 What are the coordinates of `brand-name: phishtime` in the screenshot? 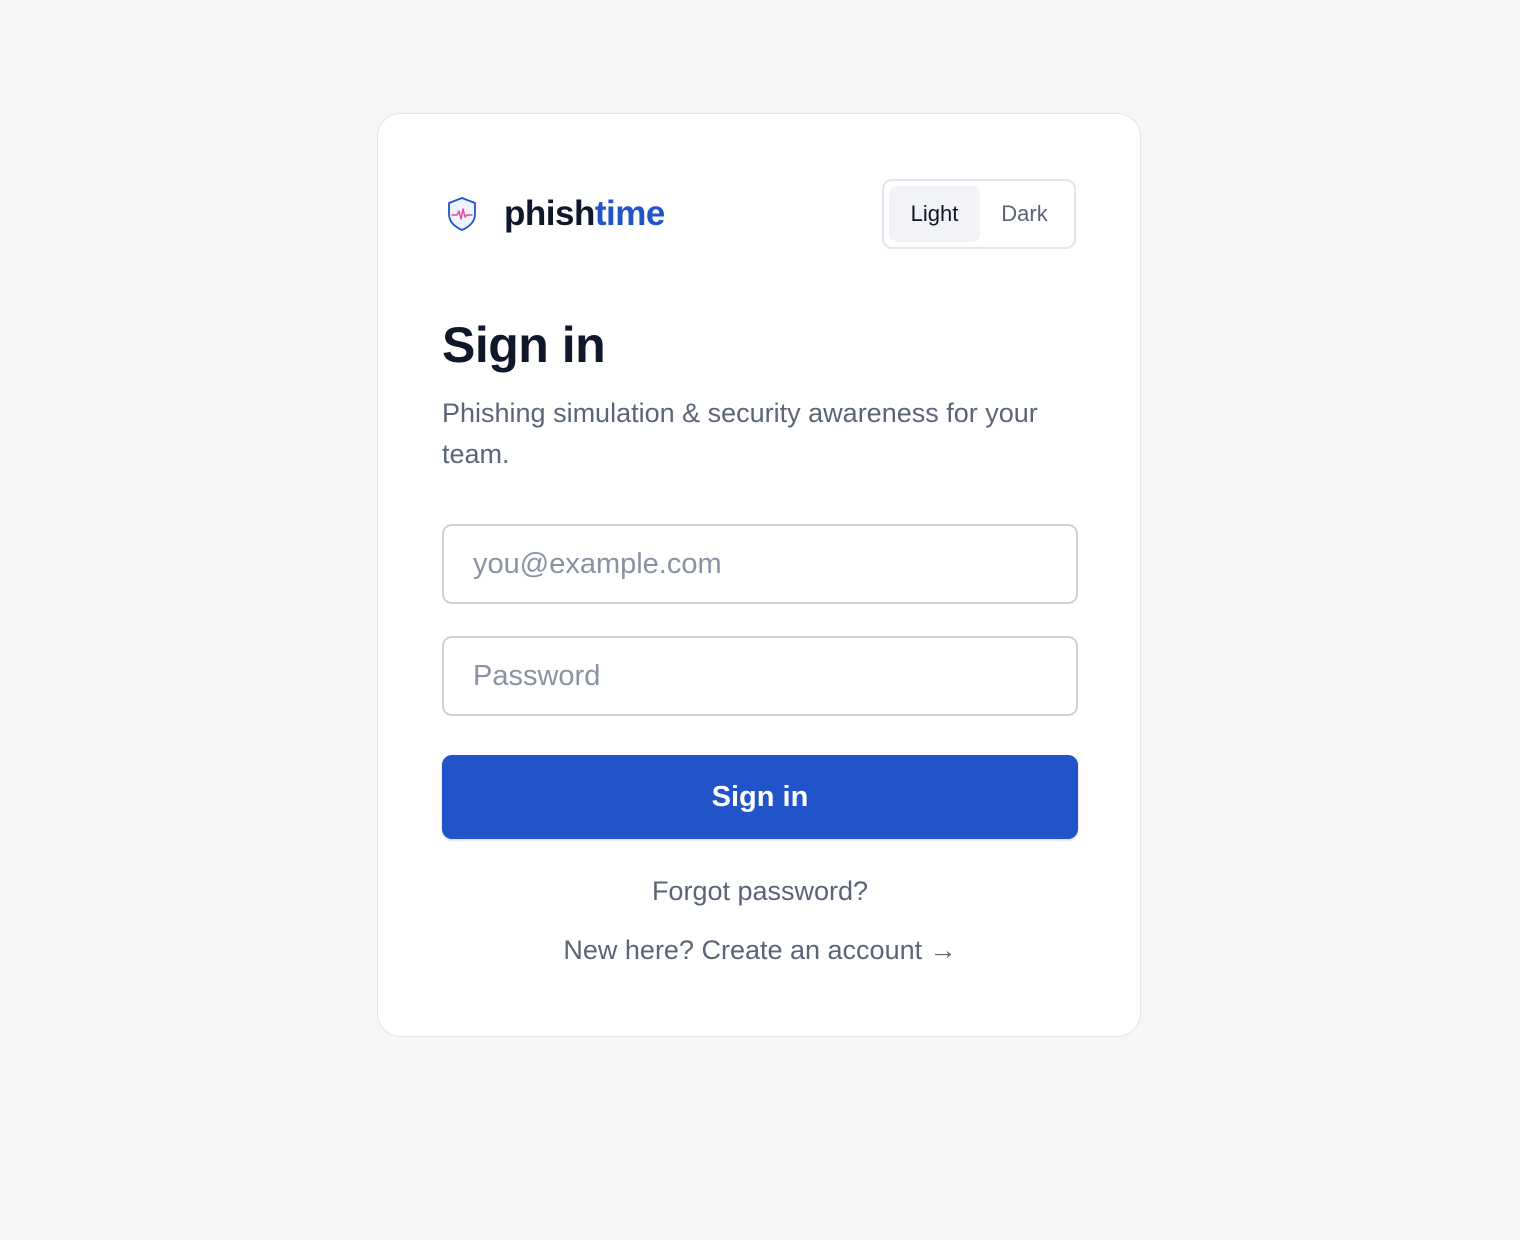 It's located at (584, 214).